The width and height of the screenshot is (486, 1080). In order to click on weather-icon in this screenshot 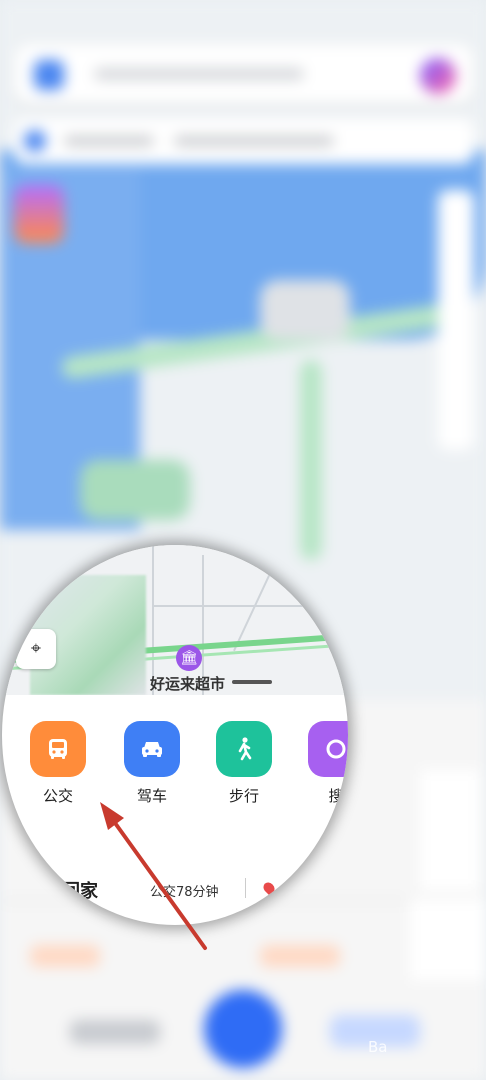, I will do `click(35, 141)`.